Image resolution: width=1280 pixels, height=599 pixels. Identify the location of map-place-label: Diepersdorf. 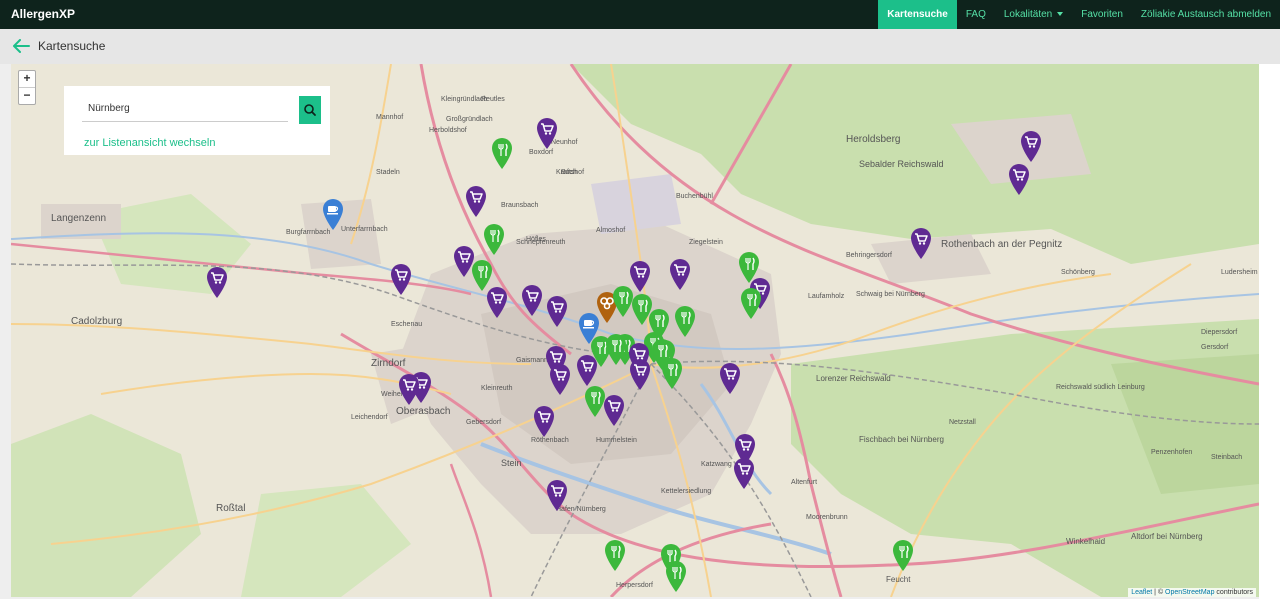
(1219, 332).